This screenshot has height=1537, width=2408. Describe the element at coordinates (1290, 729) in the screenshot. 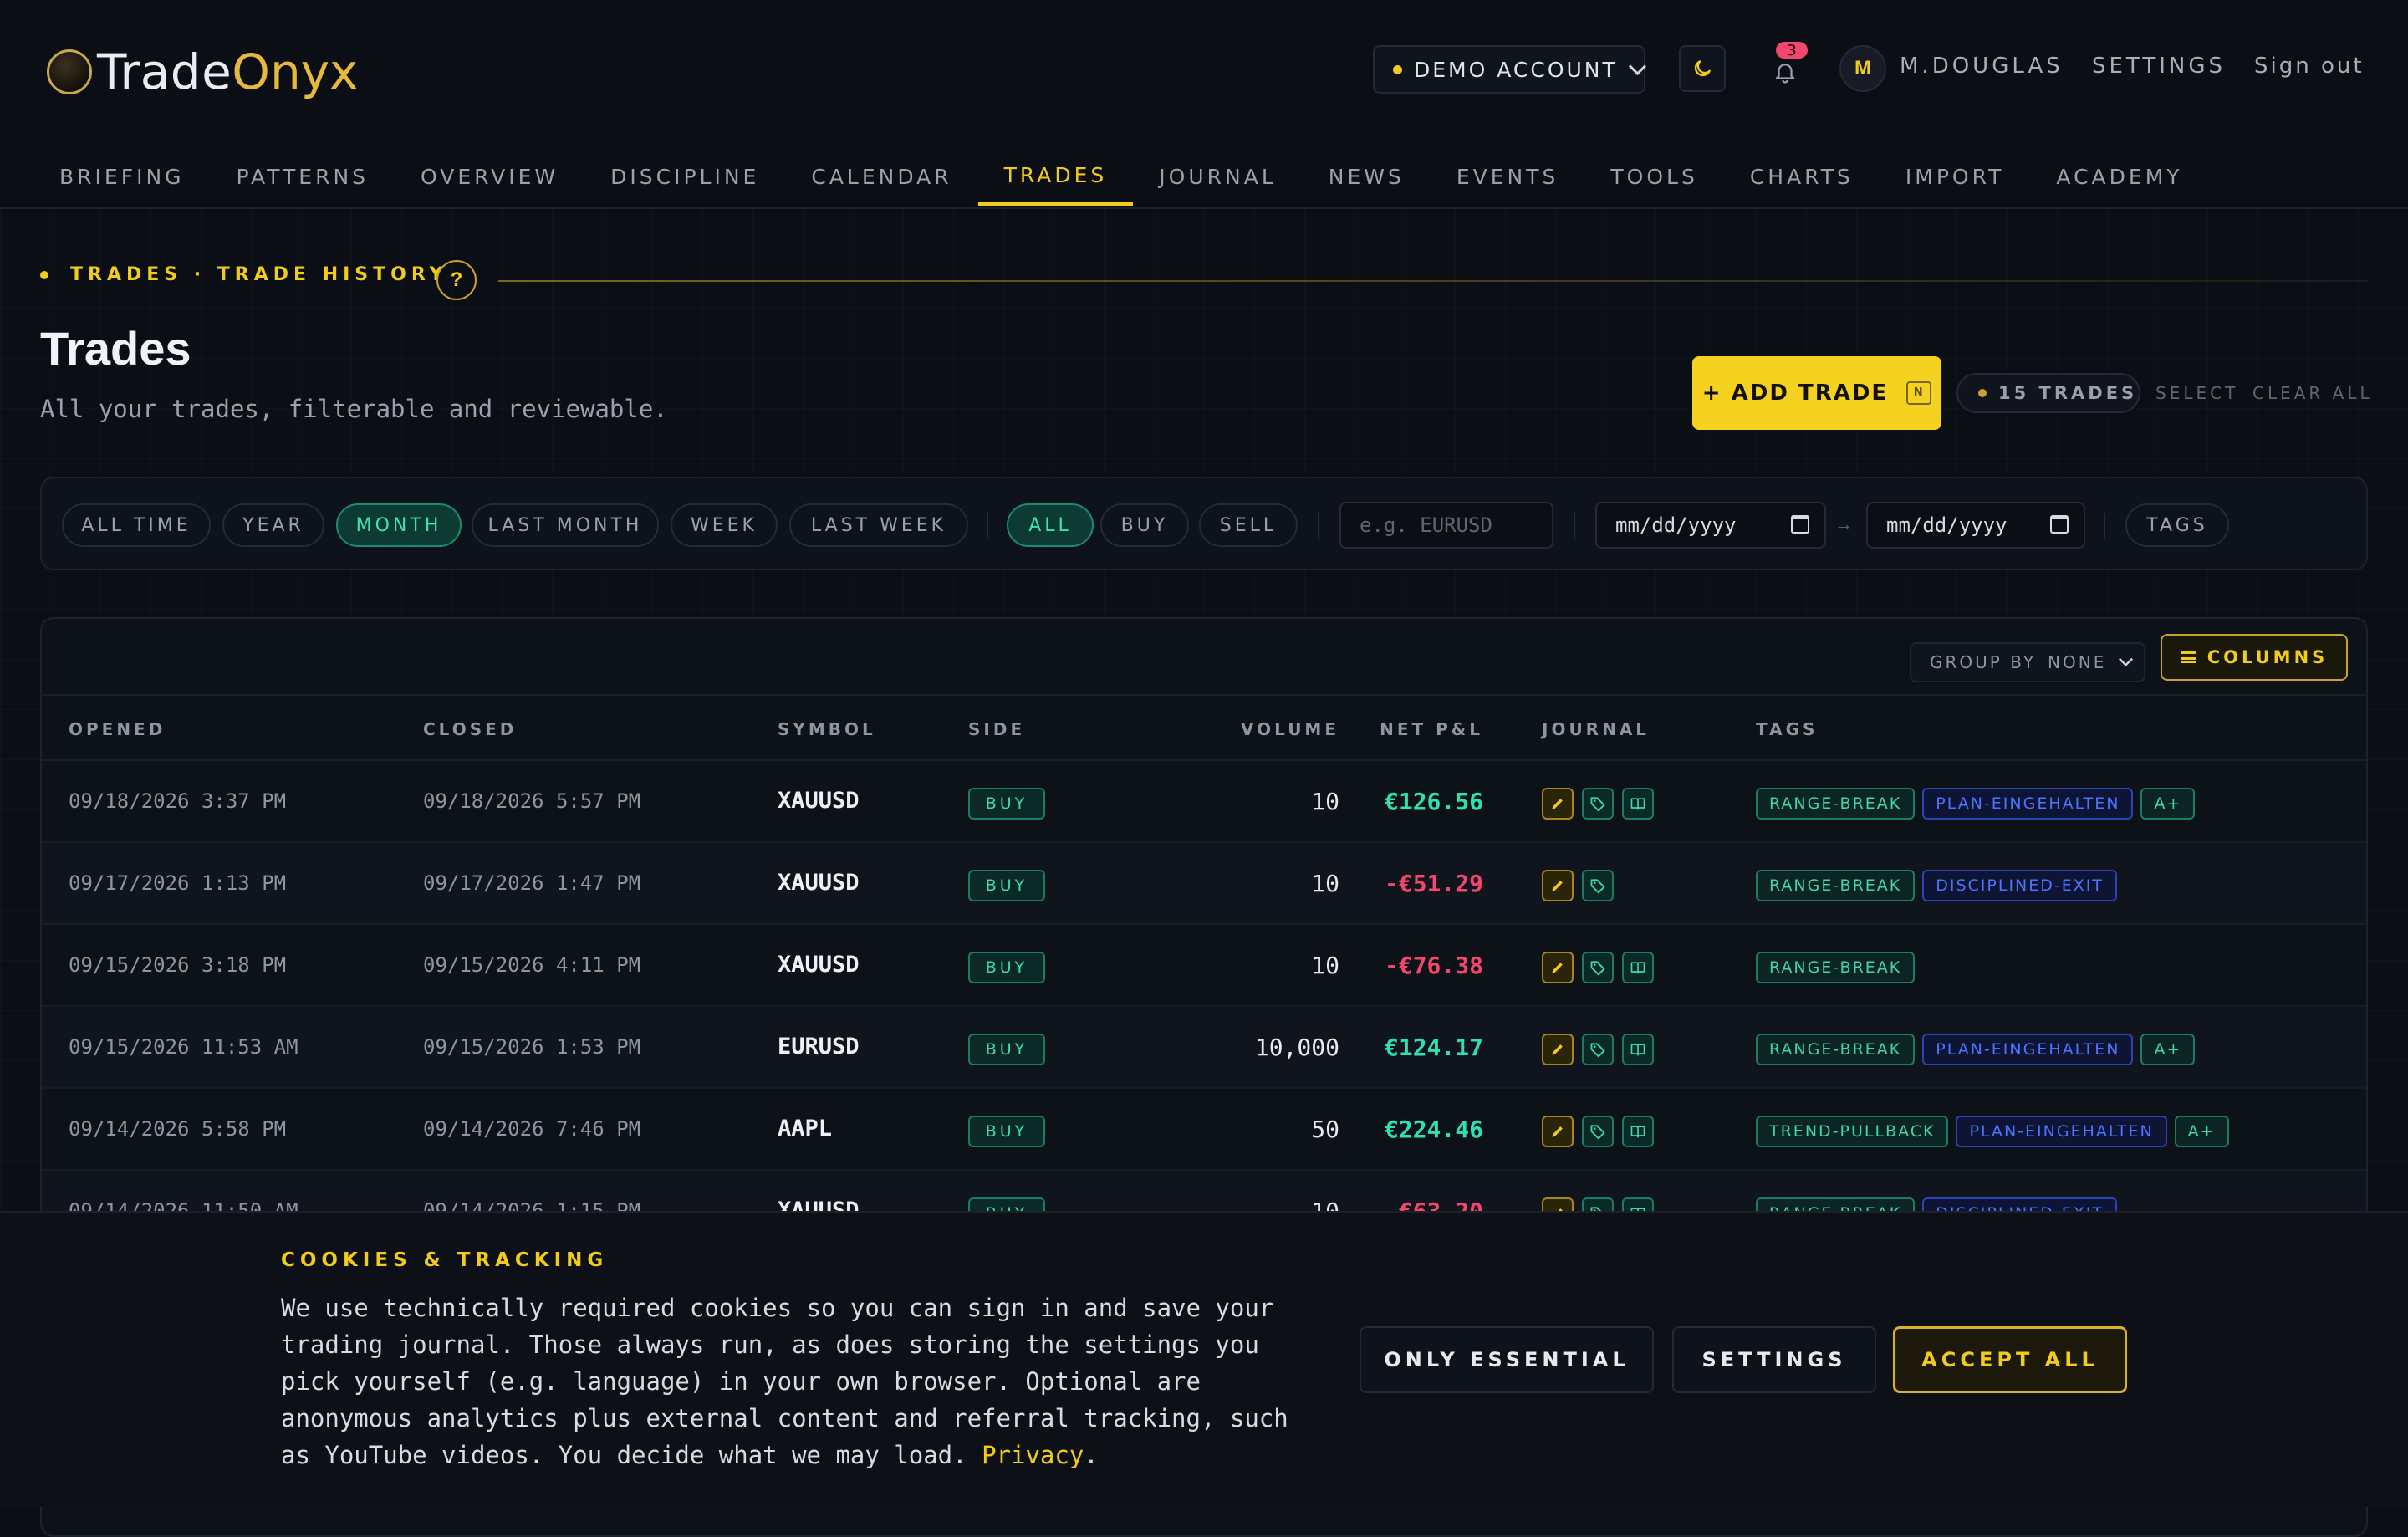

I see `column-header-volume: VOLUME` at that location.